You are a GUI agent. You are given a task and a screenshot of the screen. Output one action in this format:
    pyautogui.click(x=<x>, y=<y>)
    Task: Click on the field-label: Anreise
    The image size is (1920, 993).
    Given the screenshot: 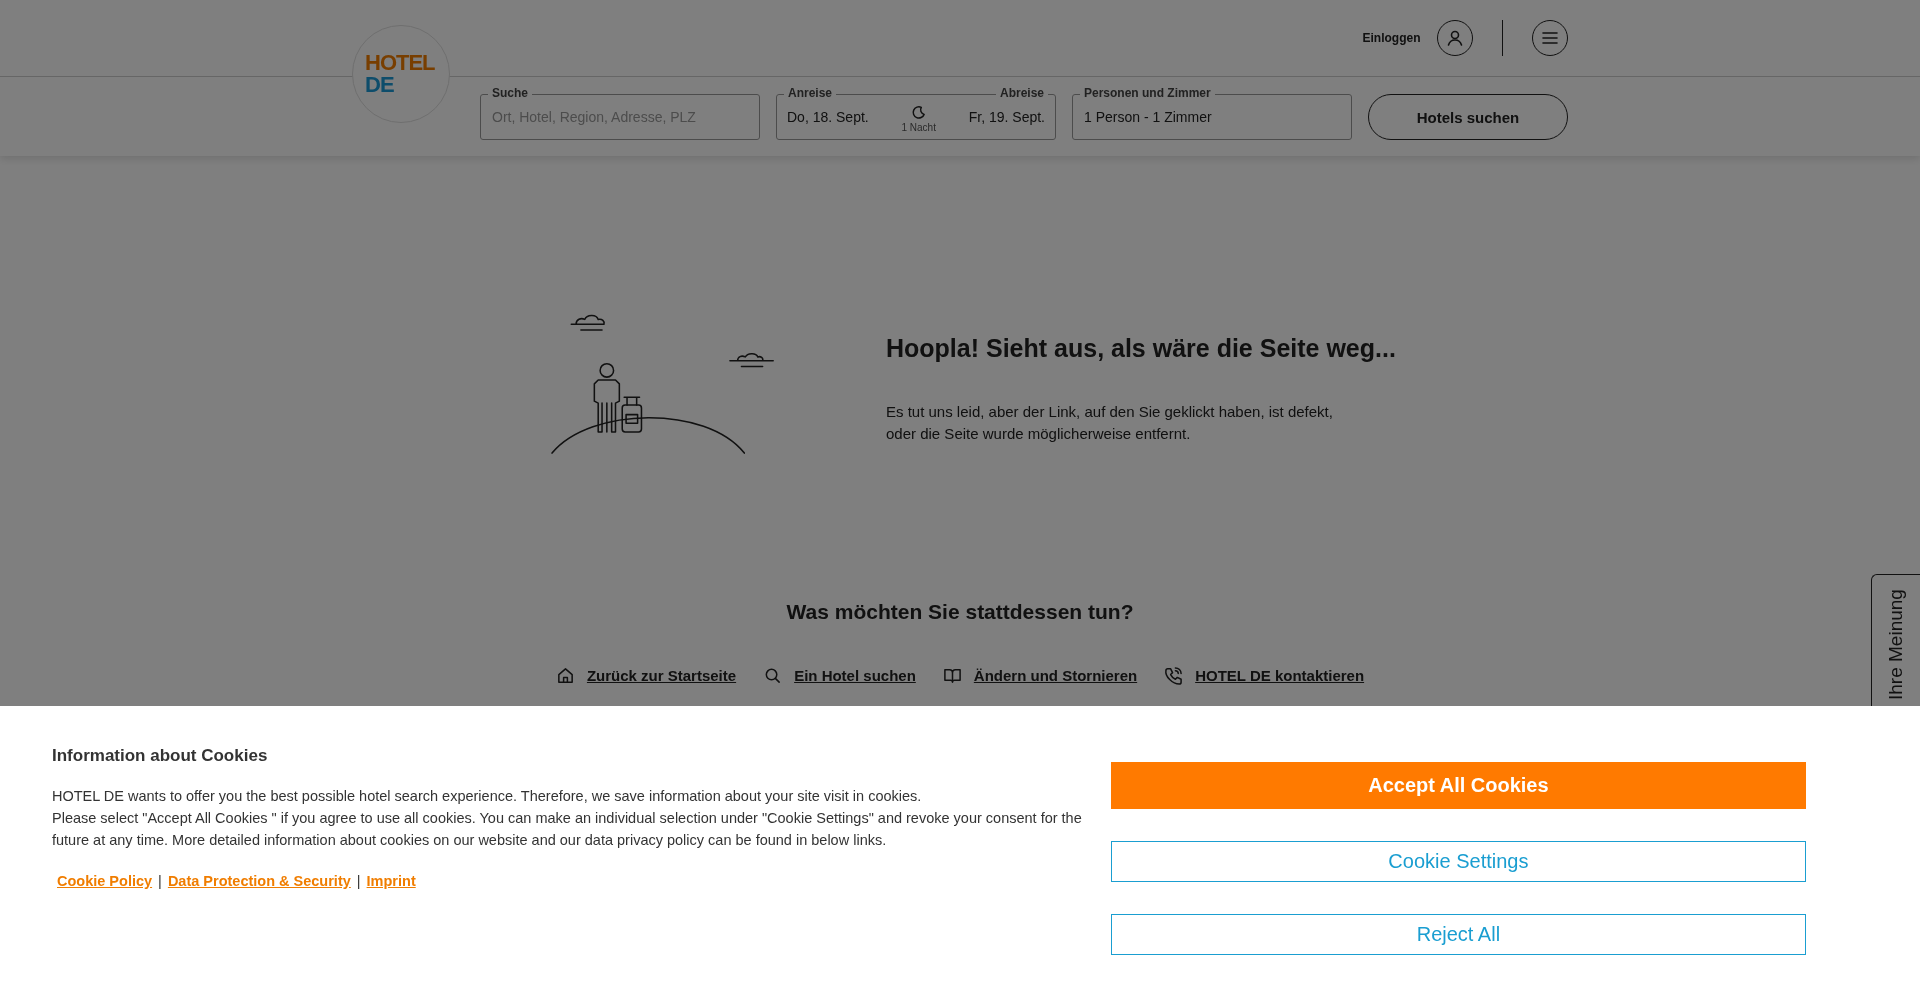 What is the action you would take?
    pyautogui.click(x=810, y=93)
    